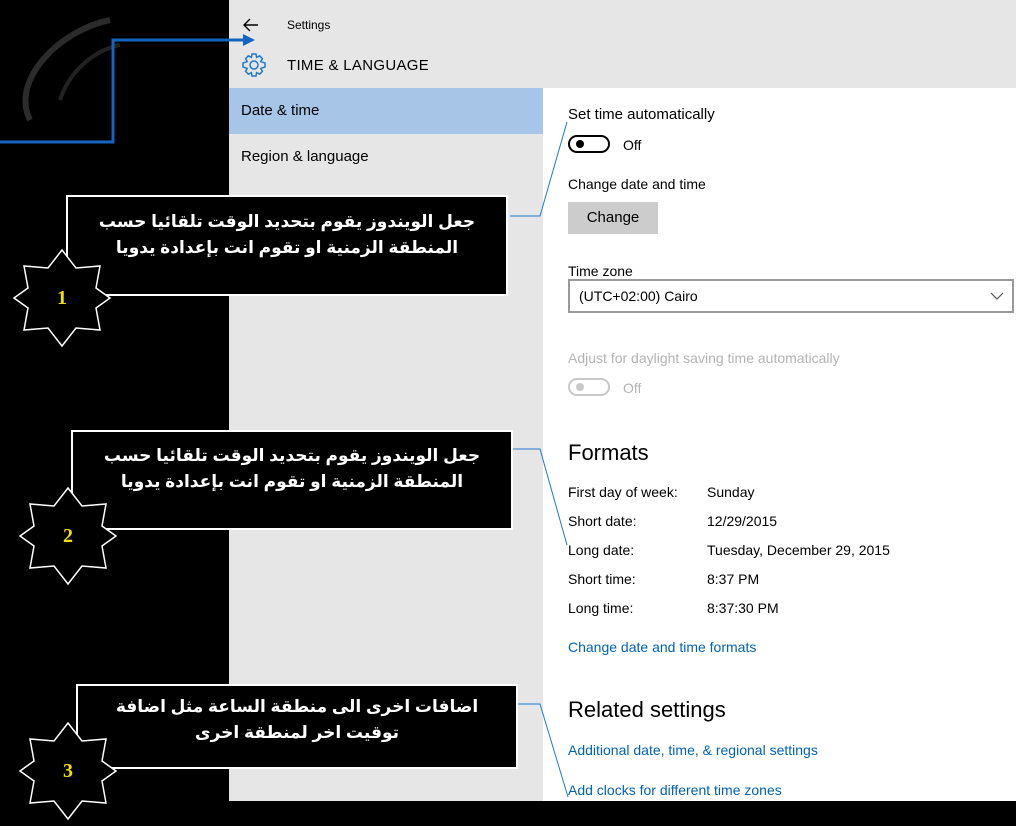  What do you see at coordinates (641, 114) in the screenshot?
I see `set-time-auto-label: Set time automatically` at bounding box center [641, 114].